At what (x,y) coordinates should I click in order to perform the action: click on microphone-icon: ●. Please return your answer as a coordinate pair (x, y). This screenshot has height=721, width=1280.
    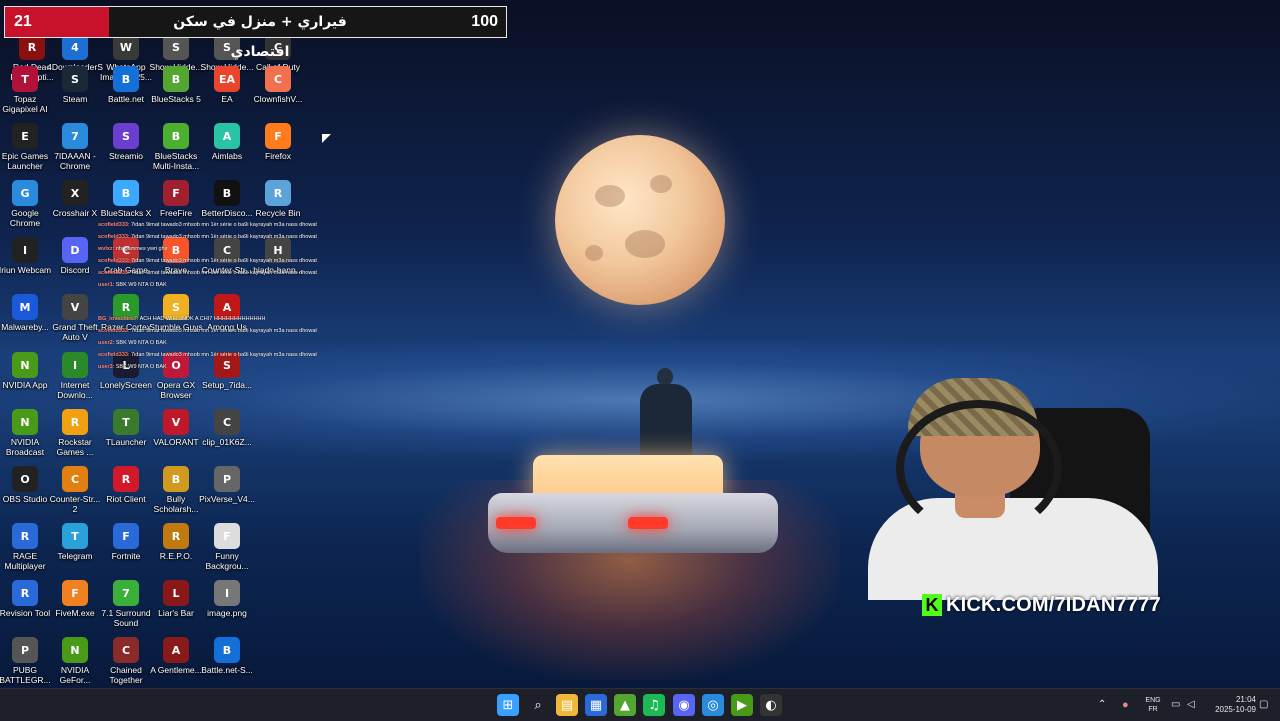
    Looking at the image, I should click on (1128, 705).